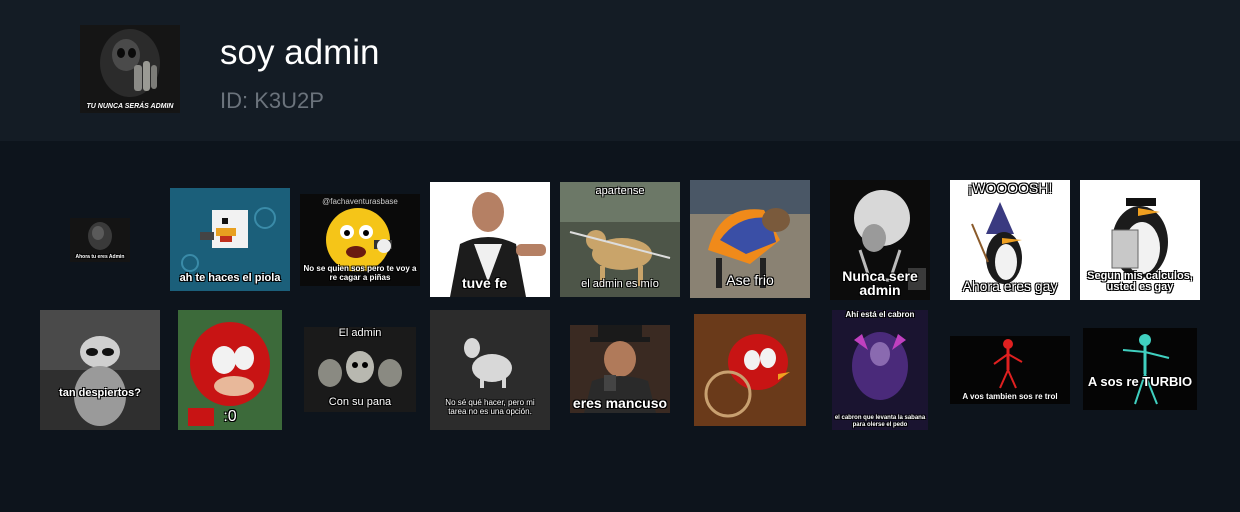 This screenshot has height=512, width=1240. I want to click on sticker-caption: ah te haces el piola, so click(230, 278).